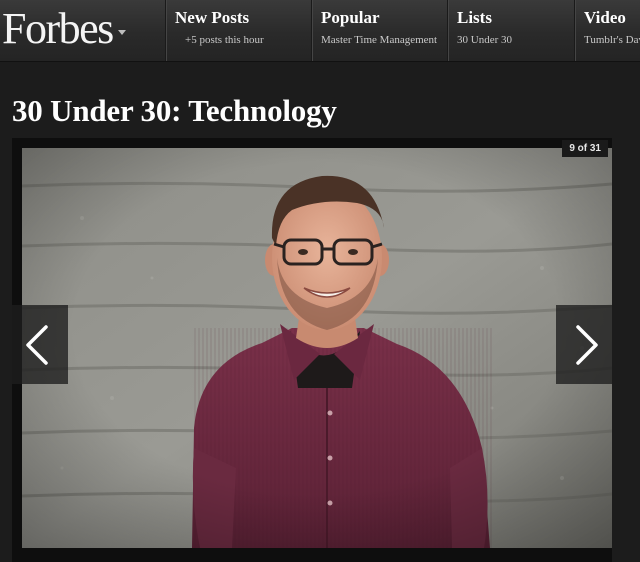 The height and width of the screenshot is (562, 640). What do you see at coordinates (238, 30) in the screenshot?
I see `nav-item-new-posts: New Posts +5 posts this hour` at bounding box center [238, 30].